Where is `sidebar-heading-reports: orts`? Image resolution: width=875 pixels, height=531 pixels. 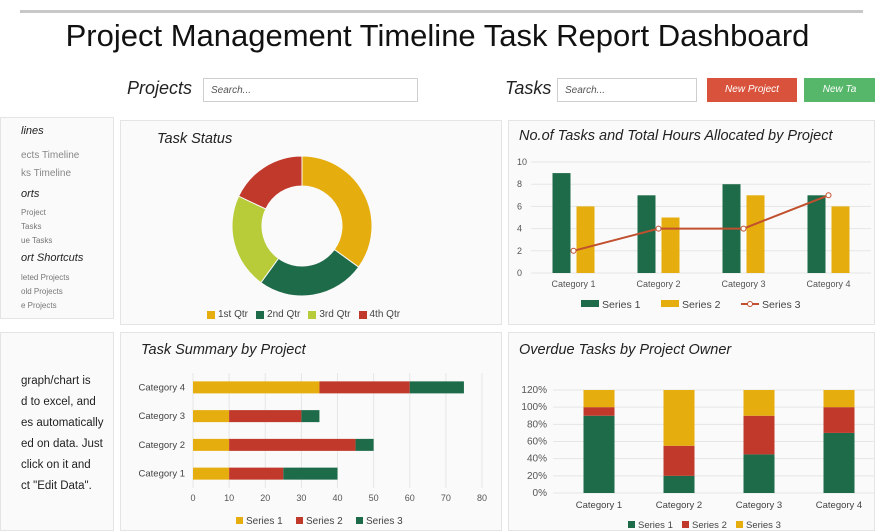
sidebar-heading-reports: orts is located at coordinates (30, 194).